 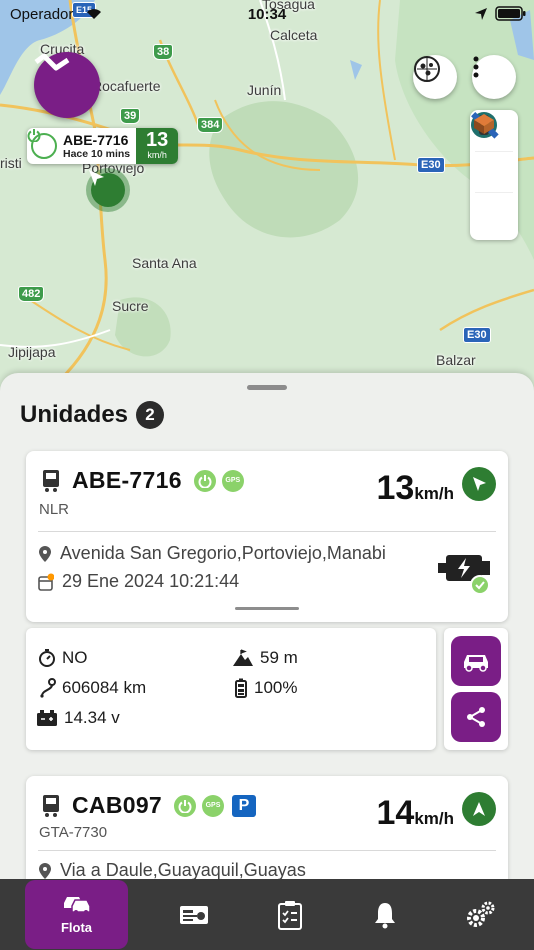 I want to click on unit-datetime-row: 29 Ene 2024 10:21:44, so click(x=138, y=581).